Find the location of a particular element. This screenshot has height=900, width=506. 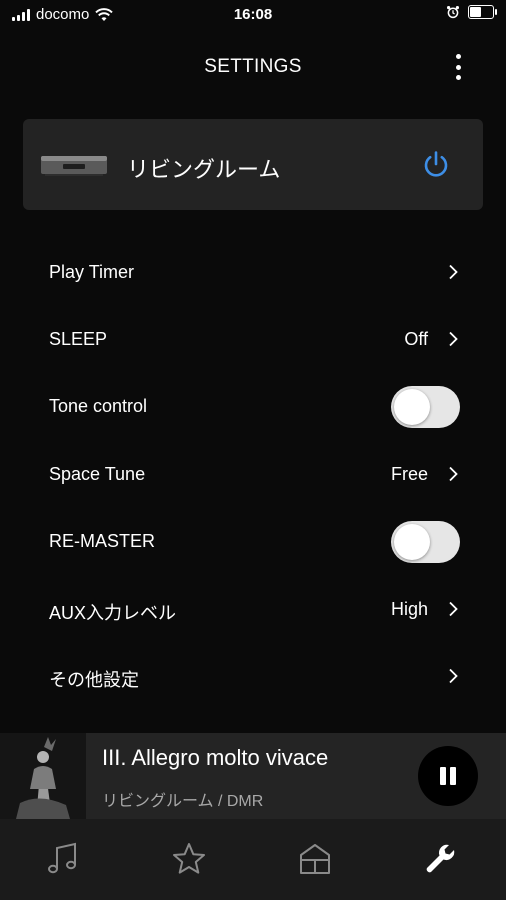

header: SETTINGS is located at coordinates (253, 66).